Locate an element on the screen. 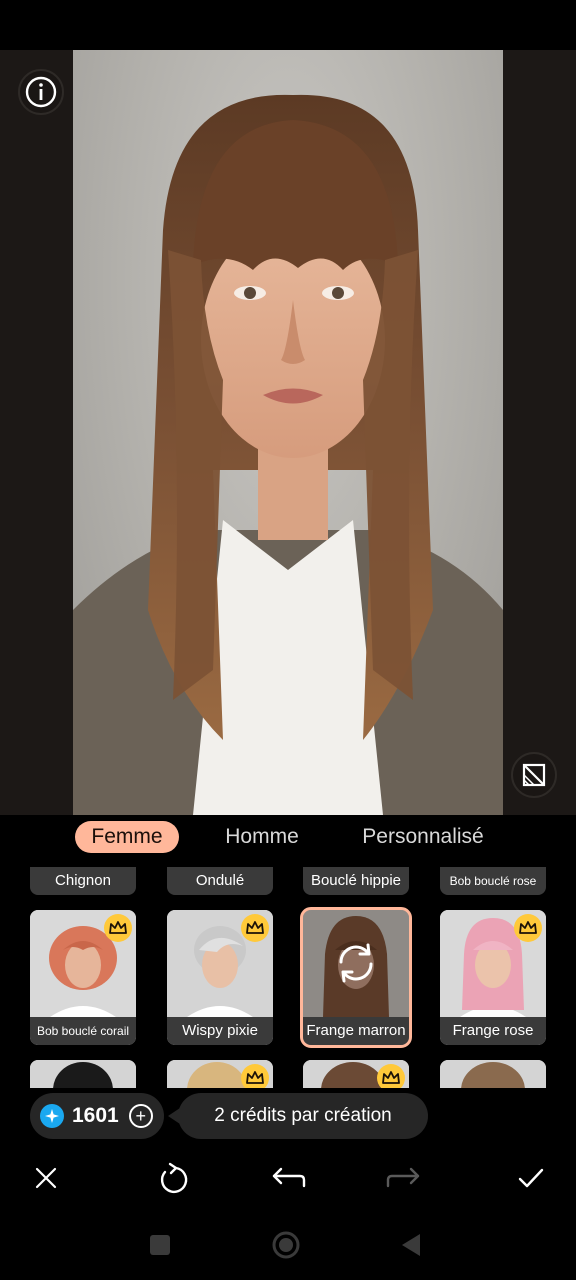 The height and width of the screenshot is (1280, 576). style-item-bob-boucle-rose: Bob bouclé rose is located at coordinates (493, 881).